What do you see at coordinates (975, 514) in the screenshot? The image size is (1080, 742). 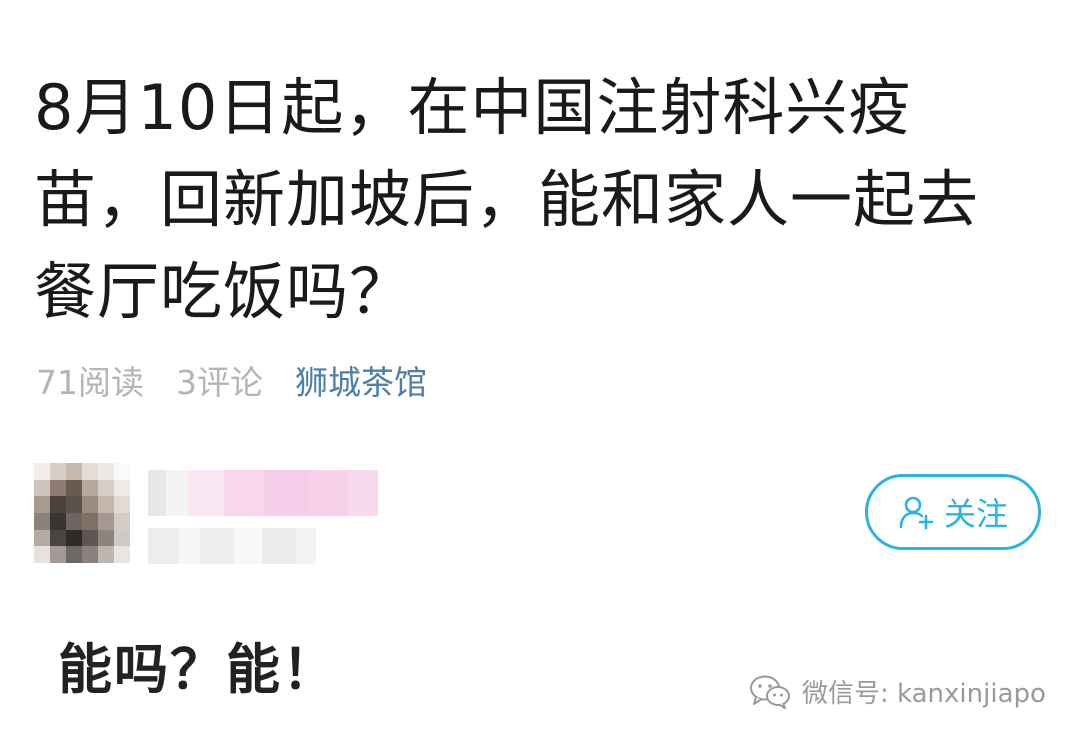 I see `follow-label: 关注` at bounding box center [975, 514].